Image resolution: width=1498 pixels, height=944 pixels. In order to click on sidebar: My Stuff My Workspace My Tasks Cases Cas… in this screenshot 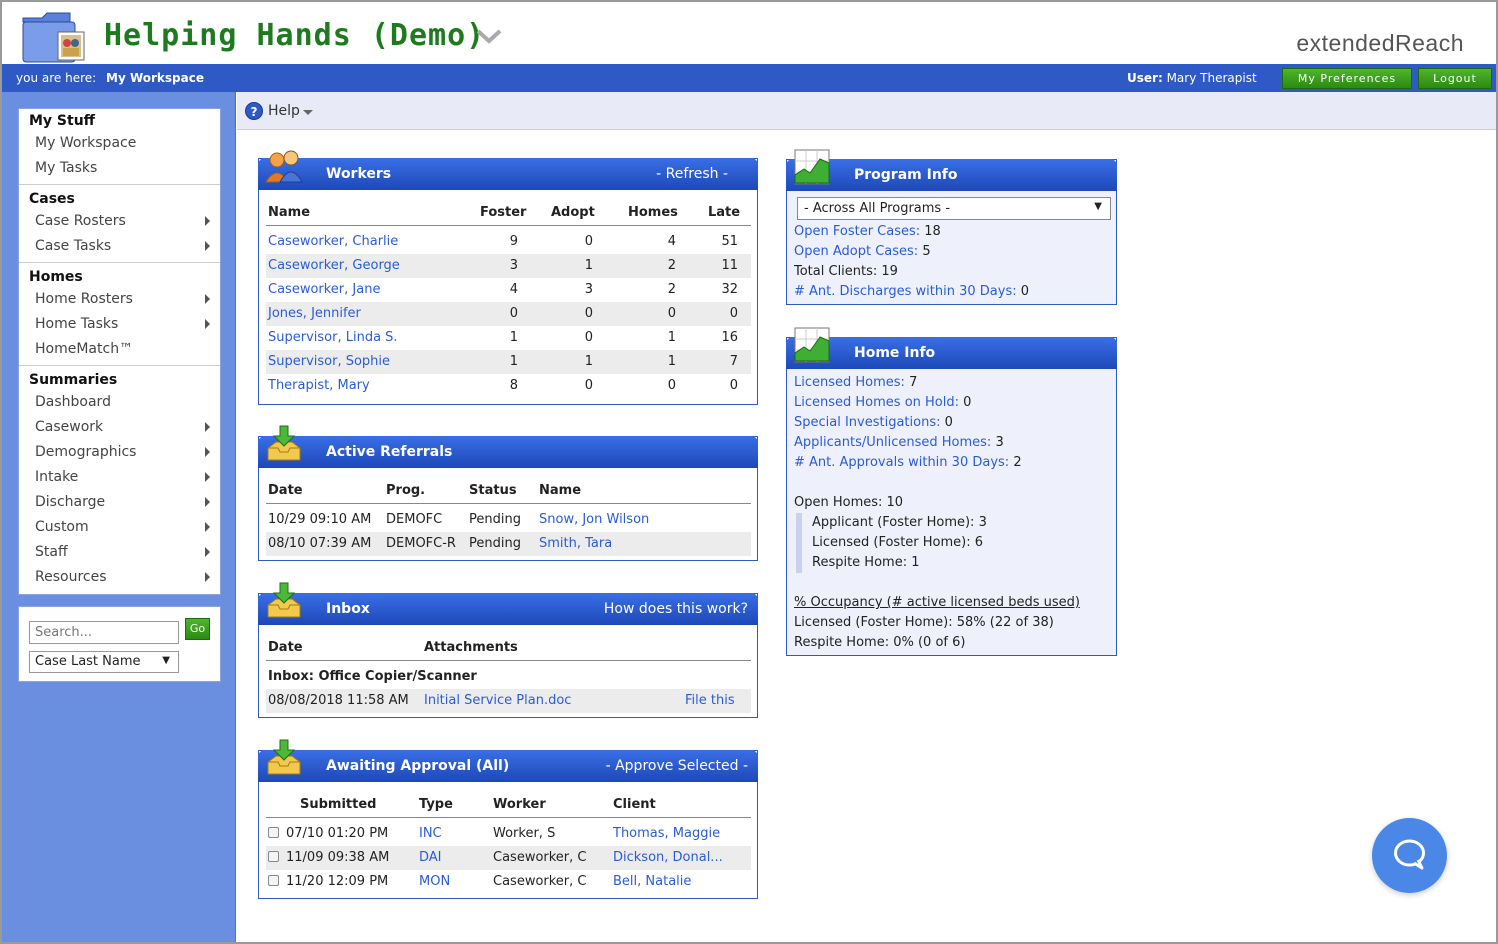, I will do `click(119, 517)`.